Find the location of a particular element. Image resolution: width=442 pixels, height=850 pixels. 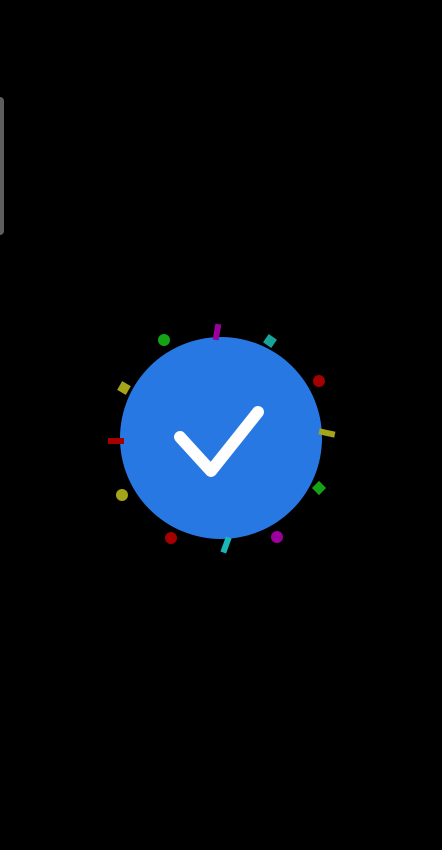

success-circle is located at coordinates (221, 438).